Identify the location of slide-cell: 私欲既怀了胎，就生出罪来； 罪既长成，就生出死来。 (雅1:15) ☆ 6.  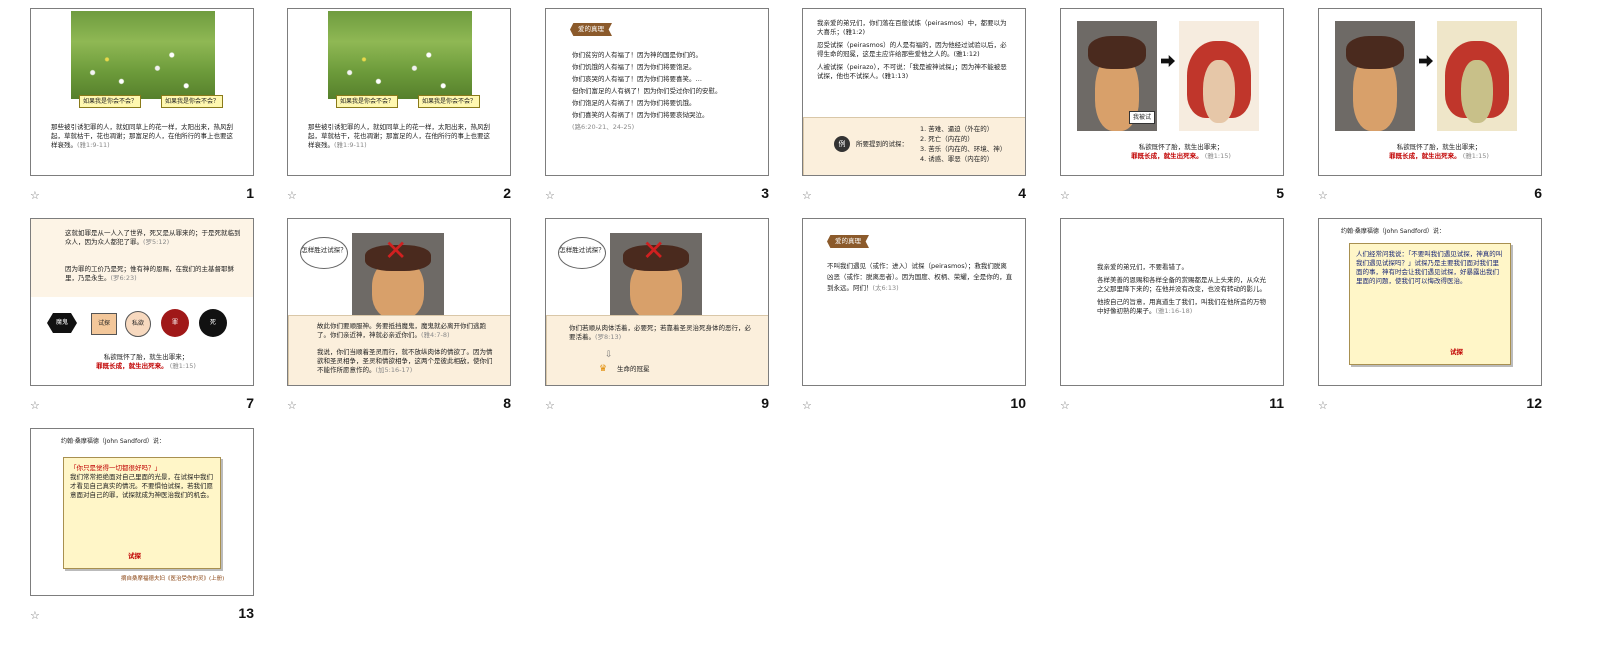
(1430, 108).